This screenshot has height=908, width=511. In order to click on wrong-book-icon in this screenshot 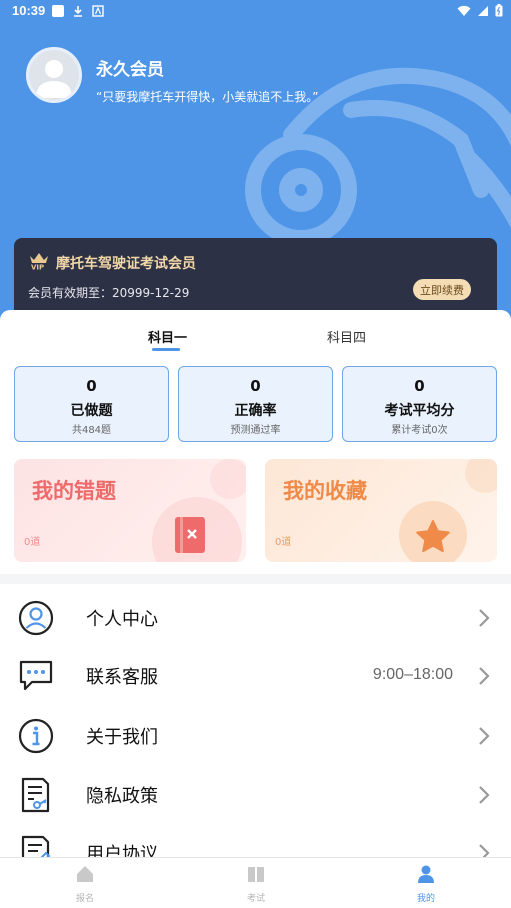, I will do `click(190, 535)`.